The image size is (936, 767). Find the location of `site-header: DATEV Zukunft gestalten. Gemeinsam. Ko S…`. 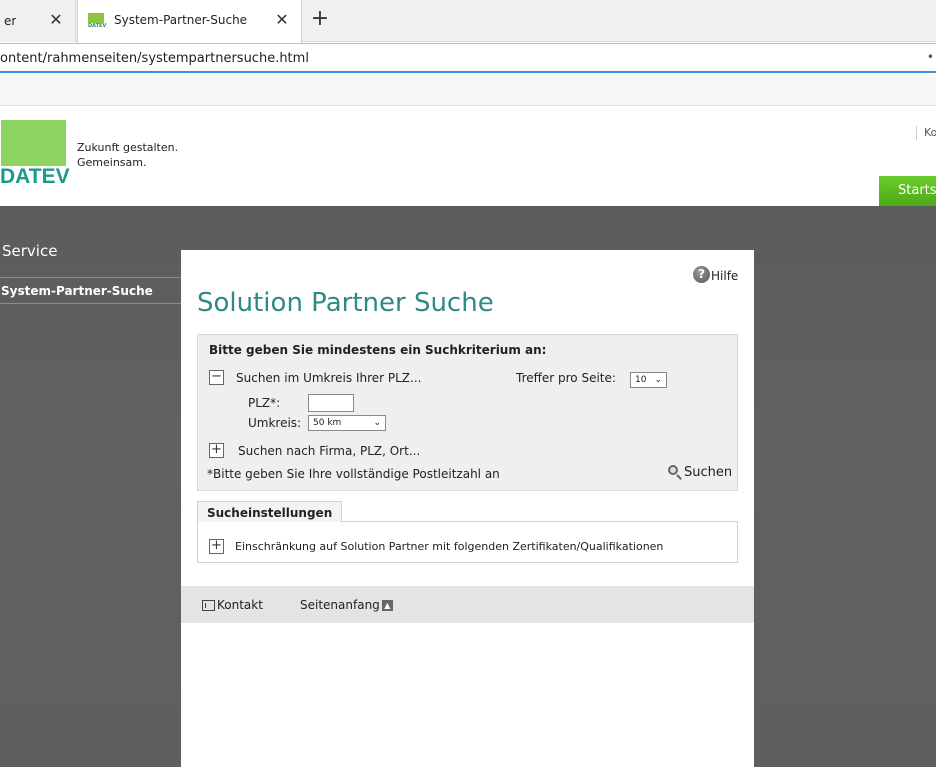

site-header: DATEV Zukunft gestalten. Gemeinsam. Ko S… is located at coordinates (468, 156).